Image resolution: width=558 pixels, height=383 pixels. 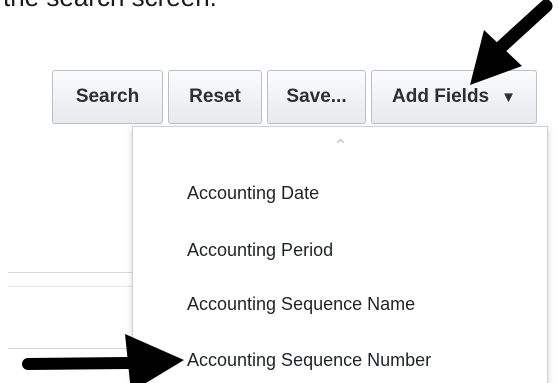 I want to click on search-button-label: Search, so click(x=107, y=96).